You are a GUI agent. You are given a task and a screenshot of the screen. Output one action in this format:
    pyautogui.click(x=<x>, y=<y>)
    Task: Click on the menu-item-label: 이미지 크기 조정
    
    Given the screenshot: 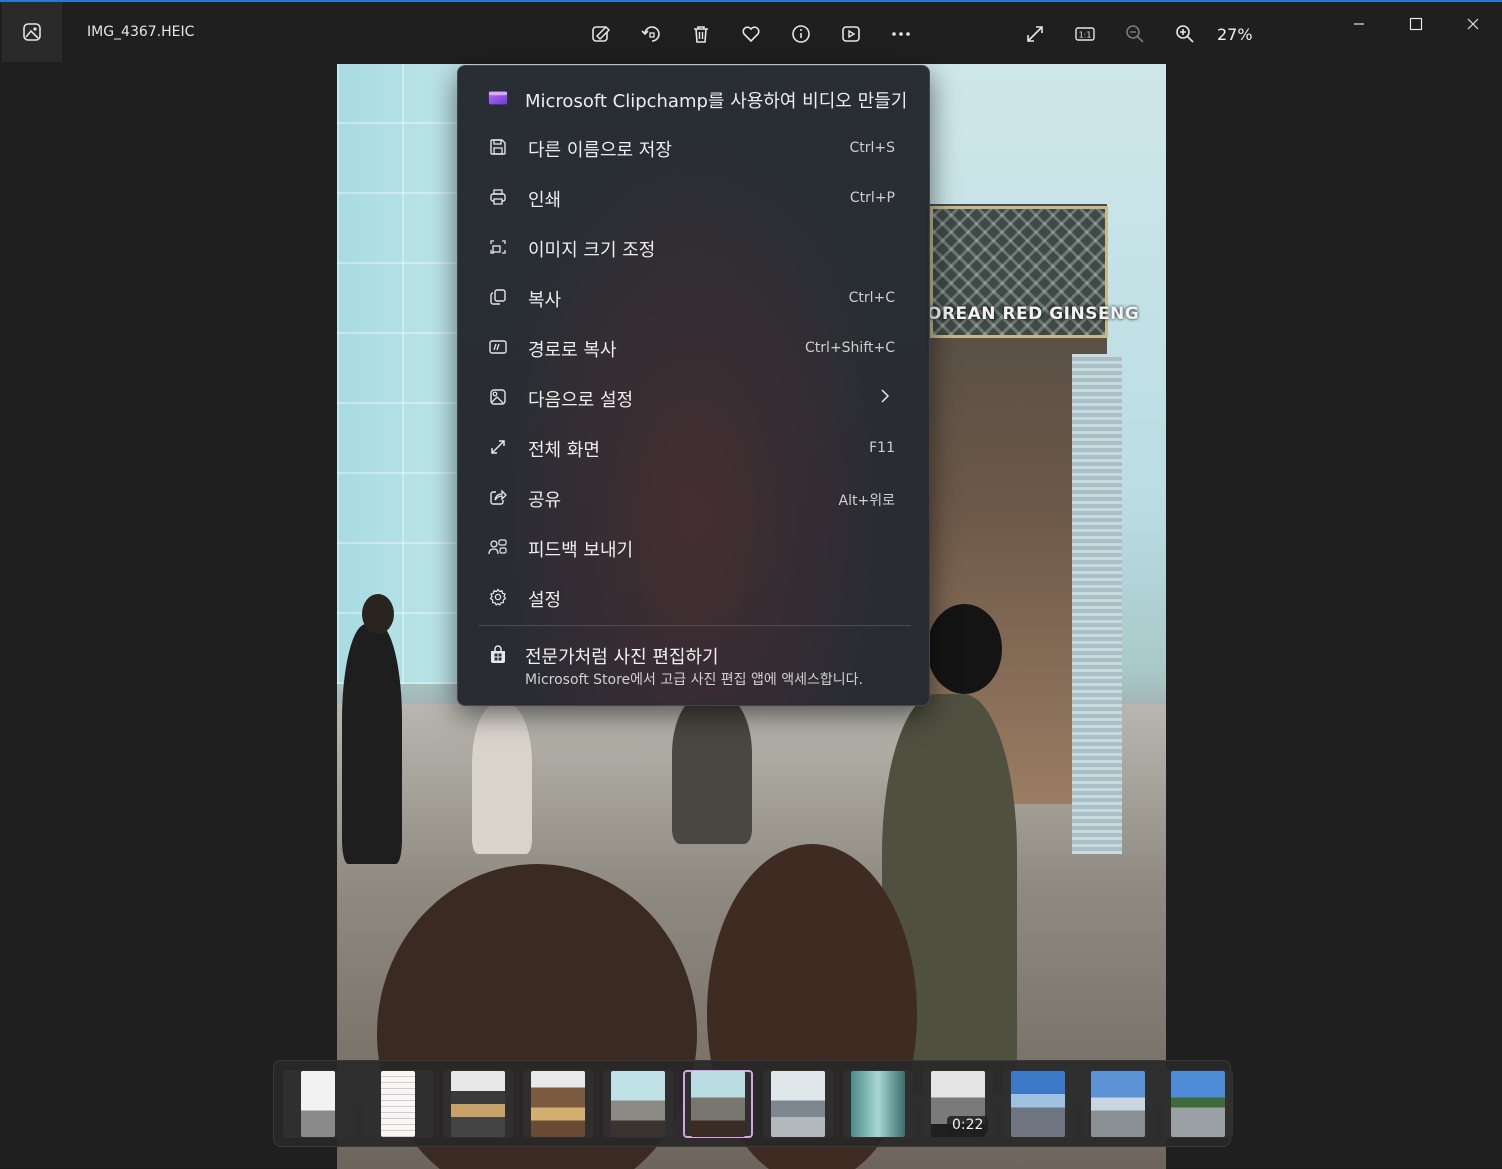 What is the action you would take?
    pyautogui.click(x=592, y=250)
    